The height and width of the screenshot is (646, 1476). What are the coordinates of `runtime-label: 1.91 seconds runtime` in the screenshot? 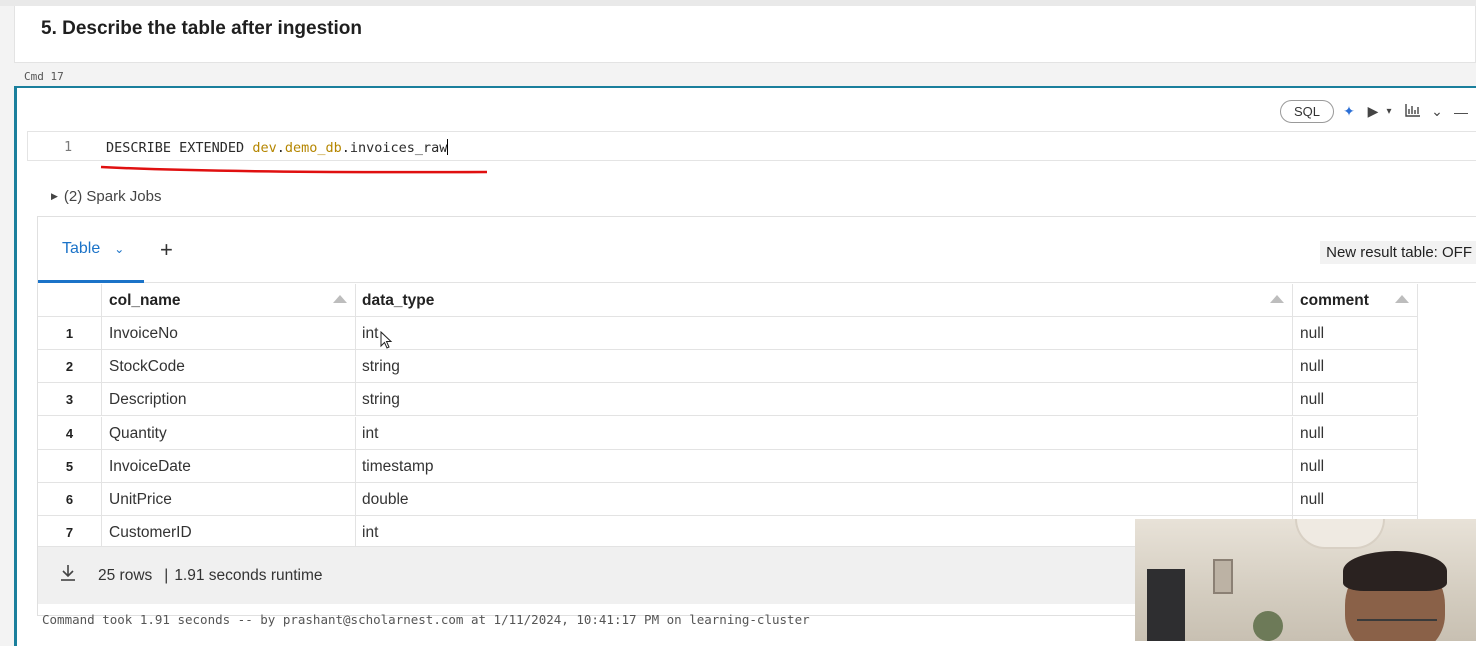 It's located at (248, 575).